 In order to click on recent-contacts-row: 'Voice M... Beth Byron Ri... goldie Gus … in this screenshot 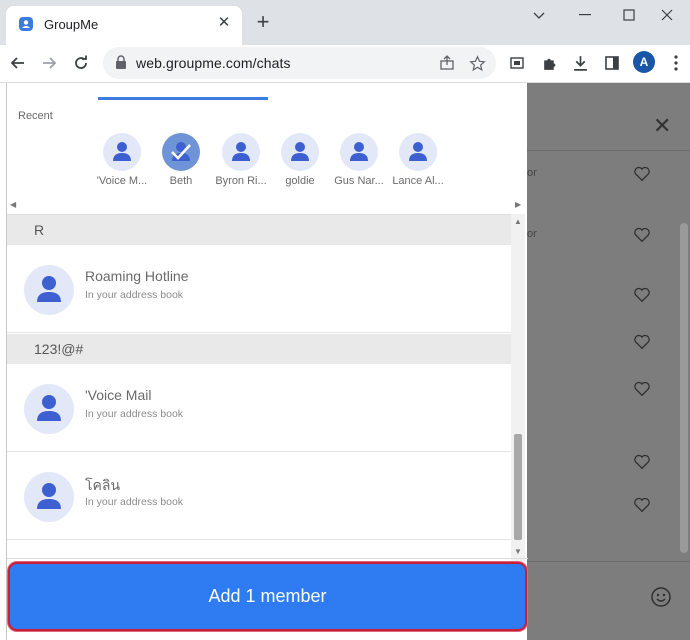, I will do `click(273, 163)`.